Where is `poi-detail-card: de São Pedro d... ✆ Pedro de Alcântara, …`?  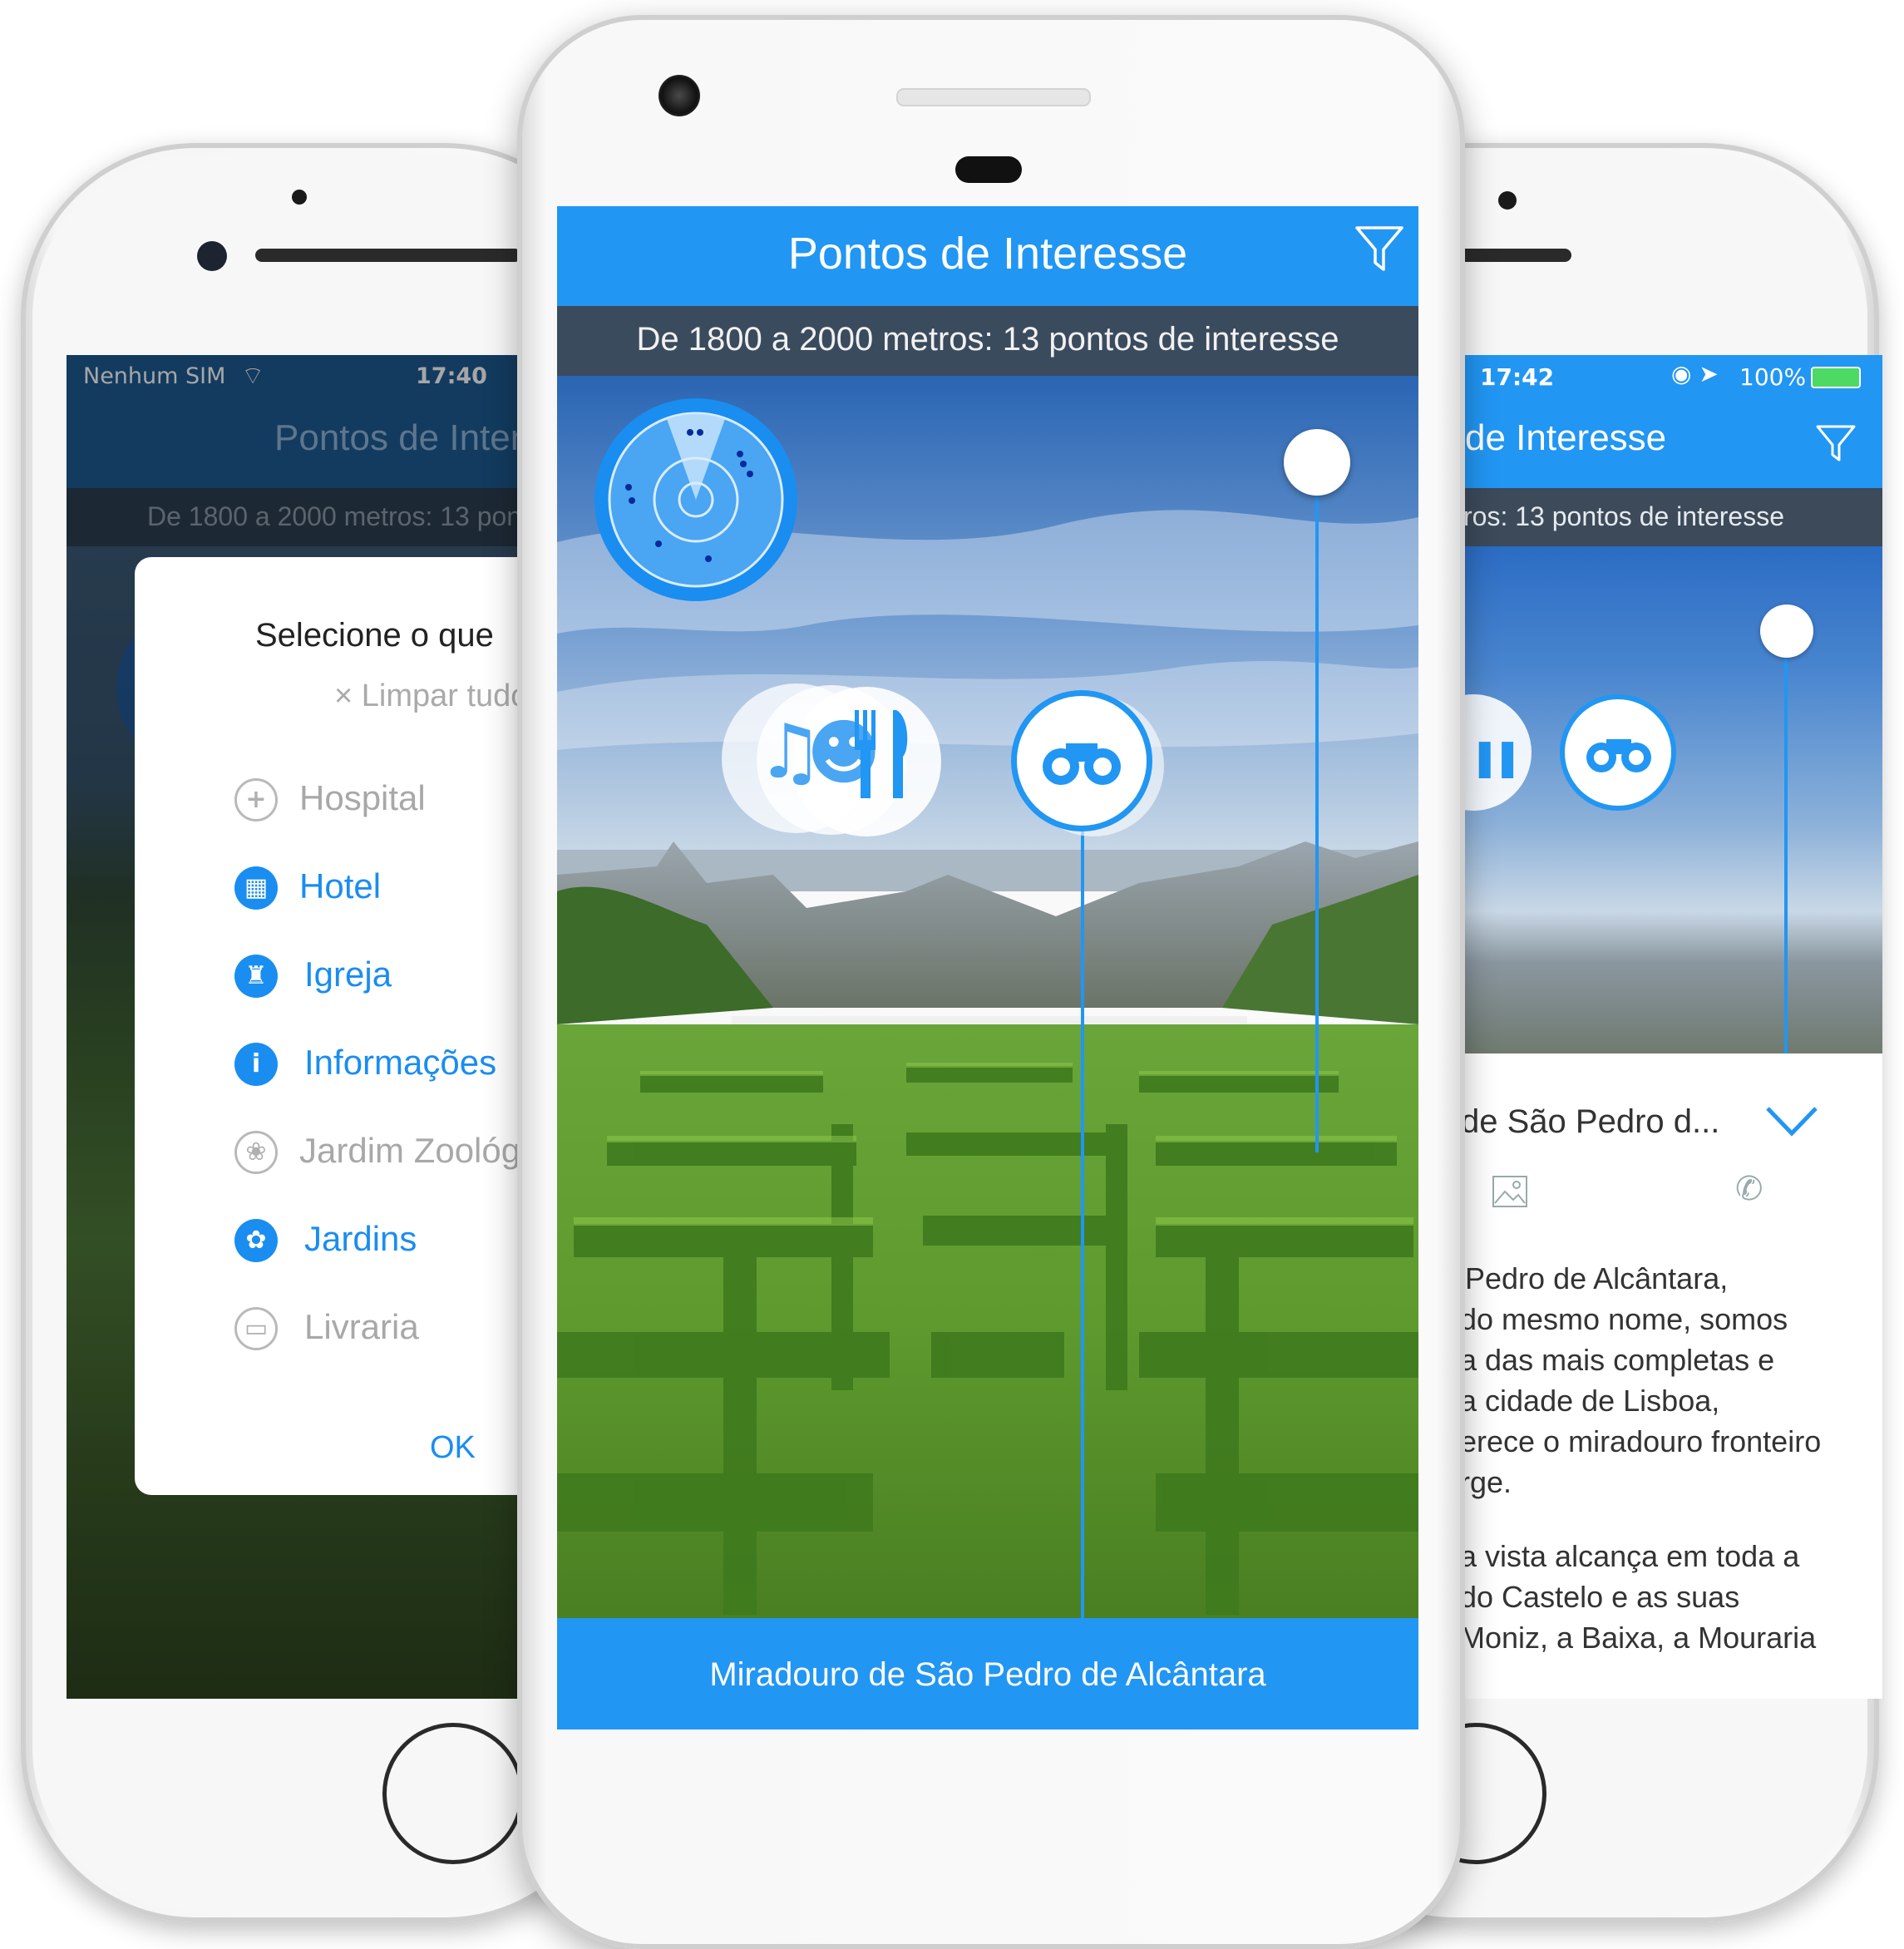 poi-detail-card: de São Pedro d... ✆ Pedro de Alcântara, … is located at coordinates (1669, 1376).